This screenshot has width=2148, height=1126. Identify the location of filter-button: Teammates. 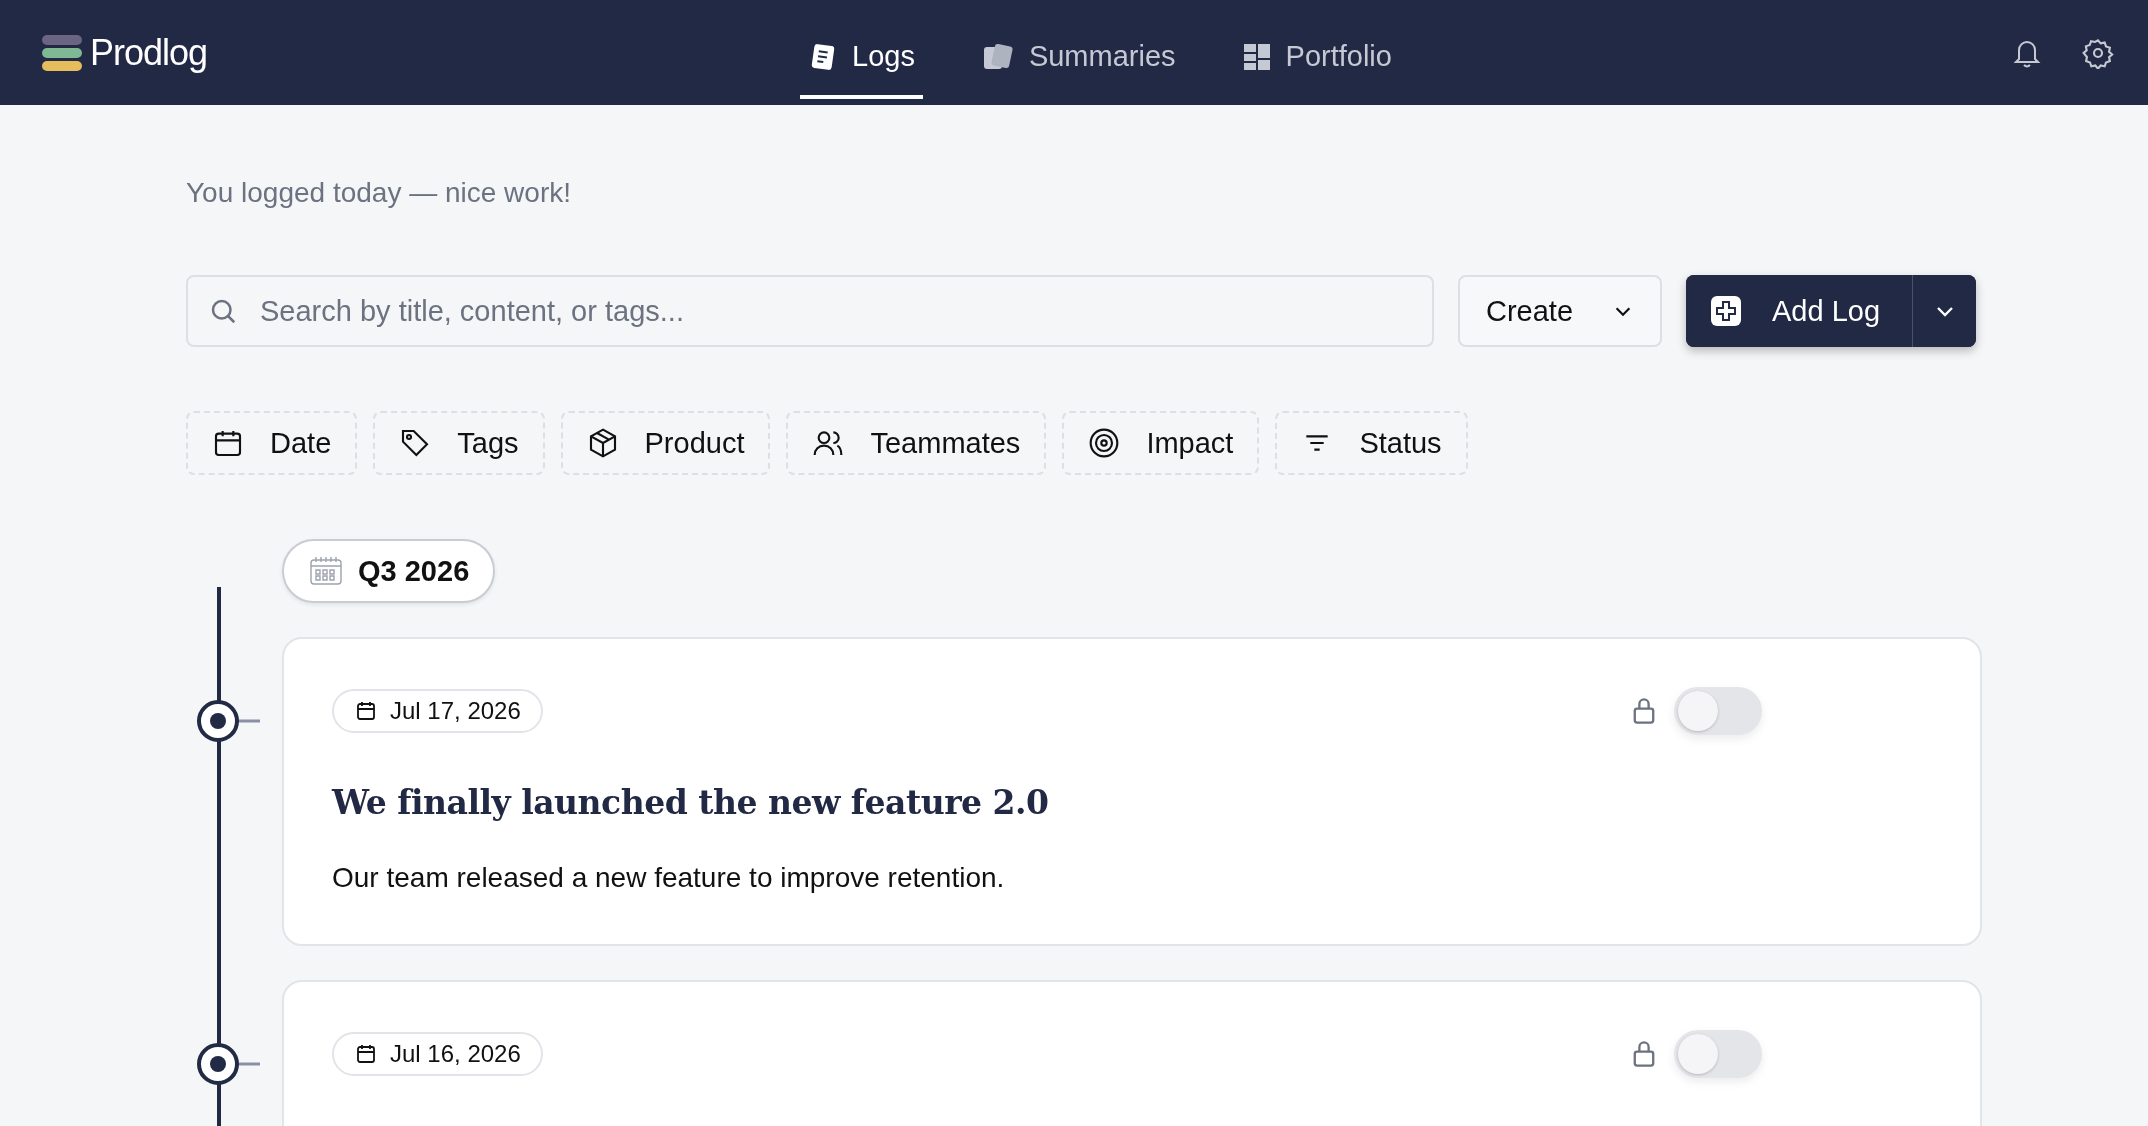
(916, 443).